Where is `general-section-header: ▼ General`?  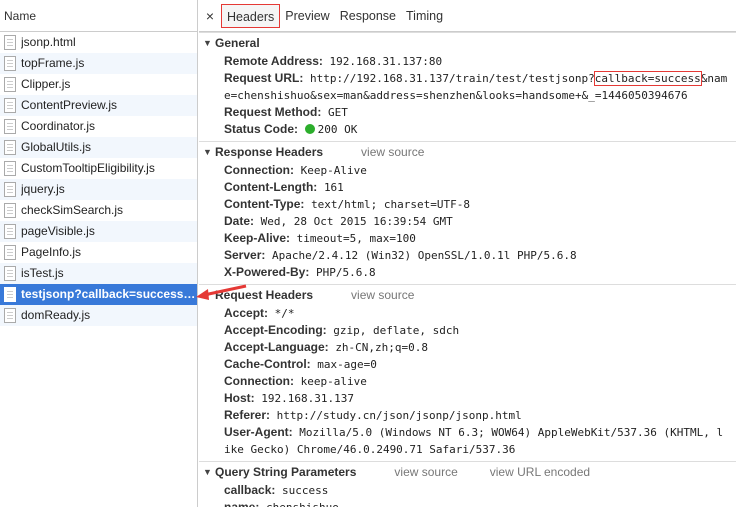 general-section-header: ▼ General is located at coordinates (467, 43).